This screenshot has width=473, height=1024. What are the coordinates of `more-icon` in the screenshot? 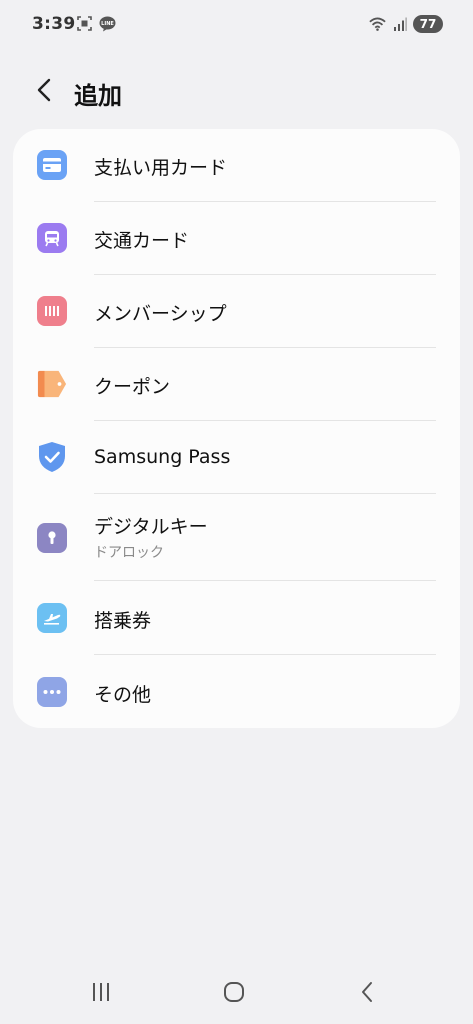 It's located at (52, 692).